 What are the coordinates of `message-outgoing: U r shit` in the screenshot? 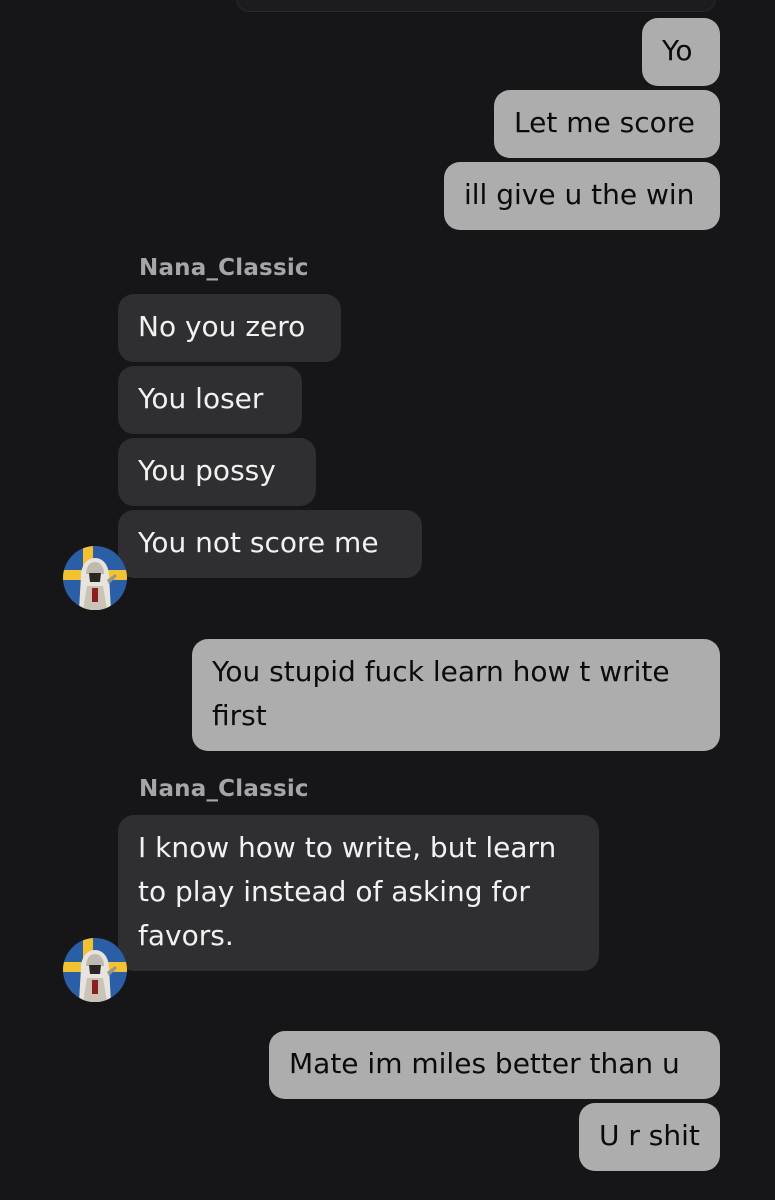 It's located at (649, 1137).